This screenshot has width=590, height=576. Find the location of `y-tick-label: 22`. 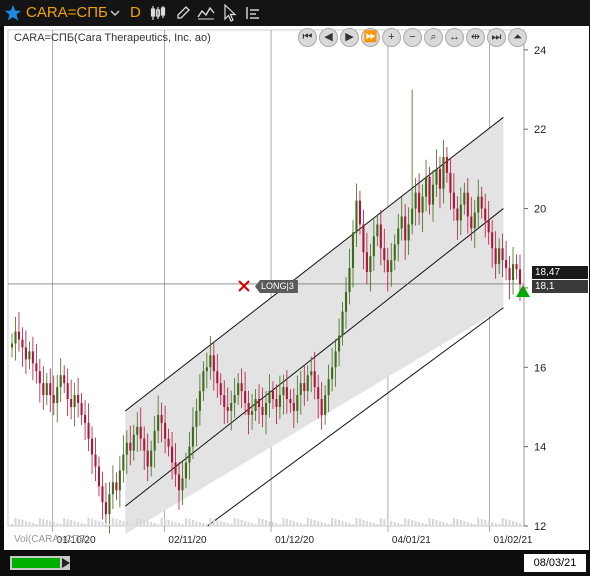

y-tick-label: 22 is located at coordinates (540, 130).